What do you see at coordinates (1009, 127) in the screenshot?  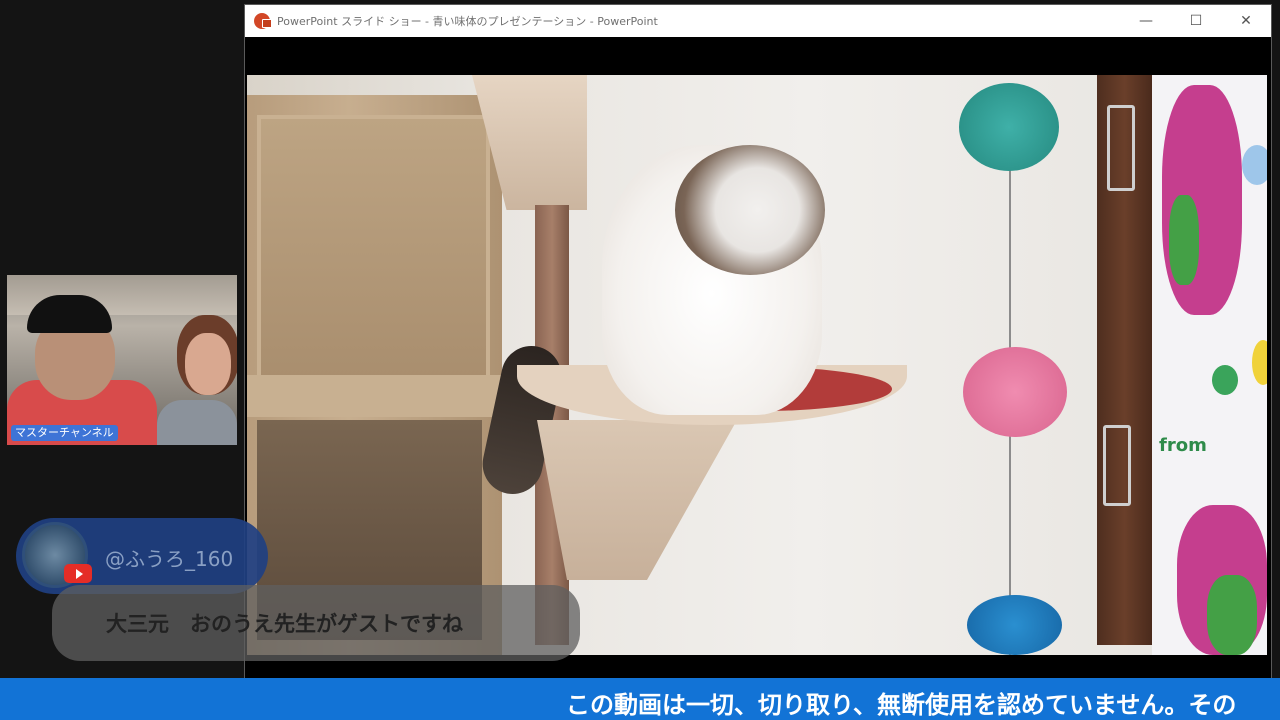 I see `pompom-teal` at bounding box center [1009, 127].